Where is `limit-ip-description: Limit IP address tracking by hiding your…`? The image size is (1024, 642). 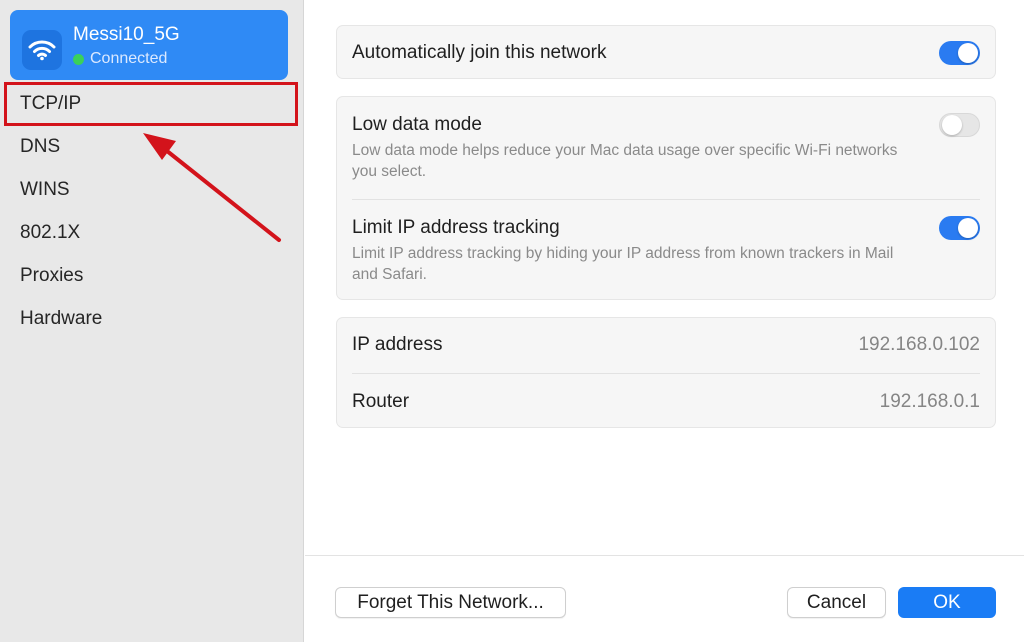
limit-ip-description: Limit IP address tracking by hiding your… is located at coordinates (623, 264).